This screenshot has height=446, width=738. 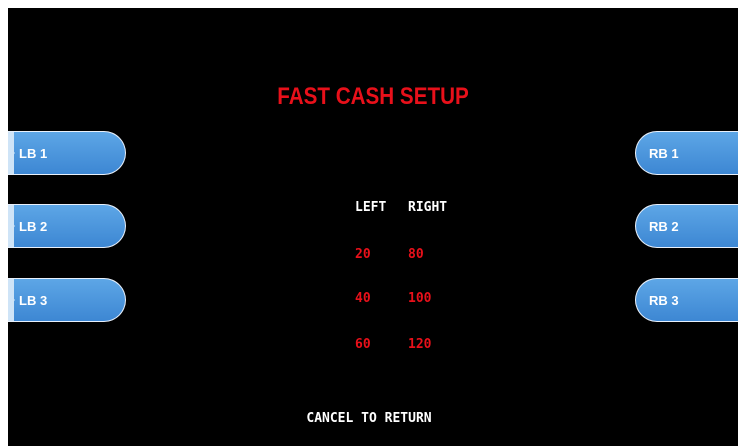 What do you see at coordinates (33, 226) in the screenshot?
I see `lb2-label: LB 2` at bounding box center [33, 226].